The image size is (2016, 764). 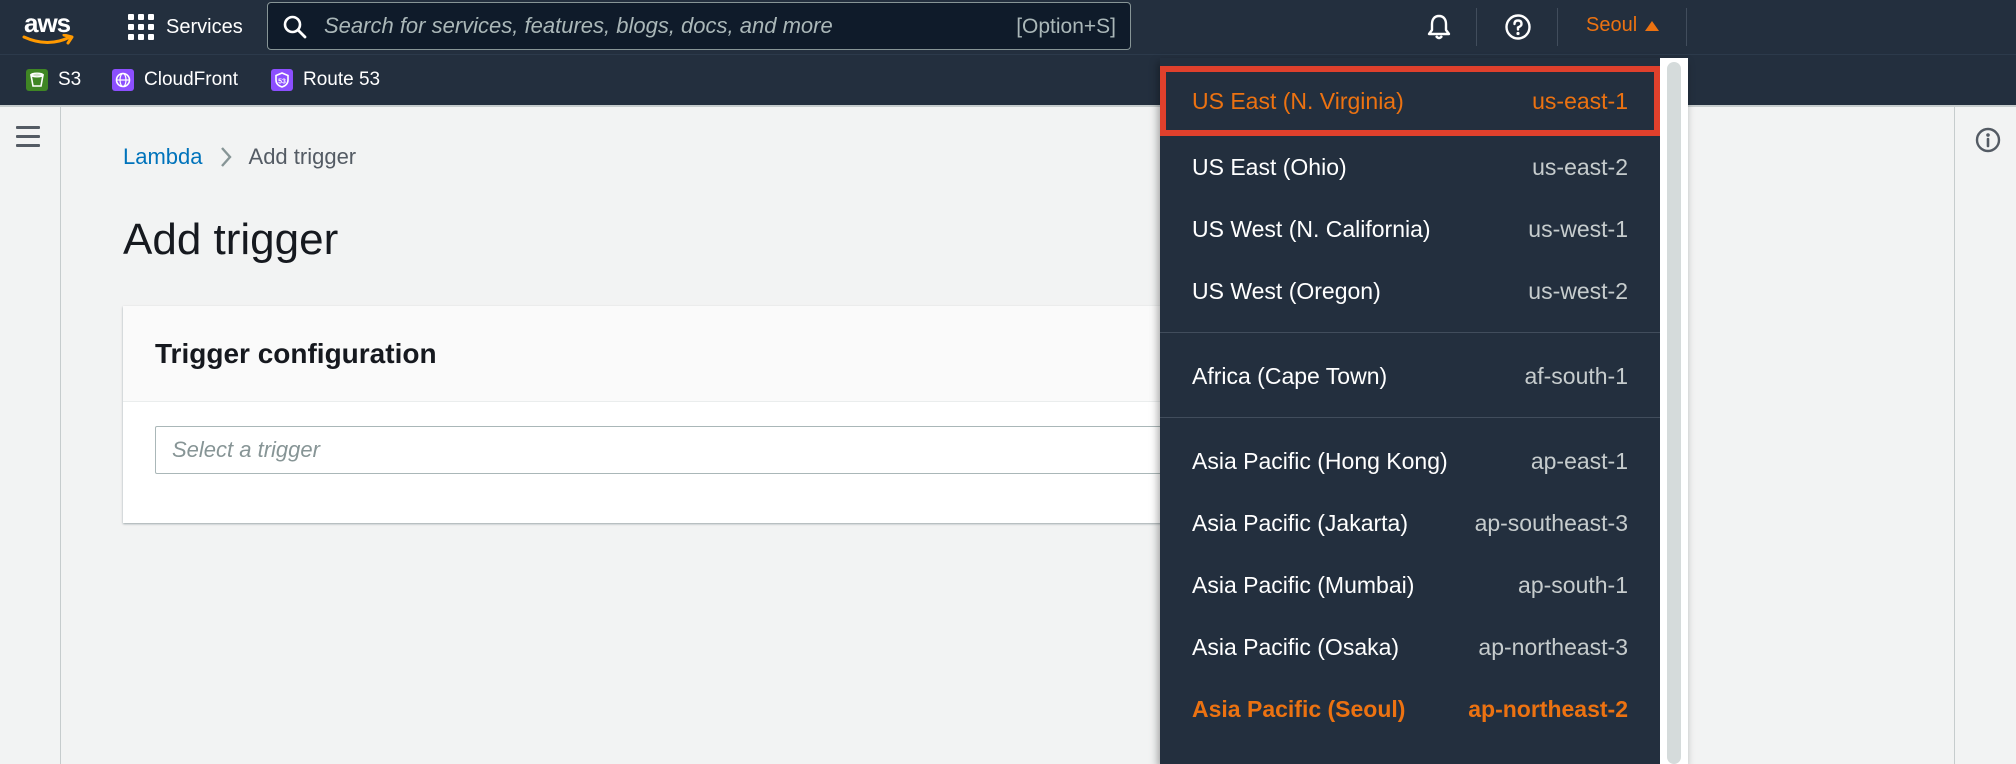 What do you see at coordinates (1311, 228) in the screenshot?
I see `region-option-name: US West (N. California)` at bounding box center [1311, 228].